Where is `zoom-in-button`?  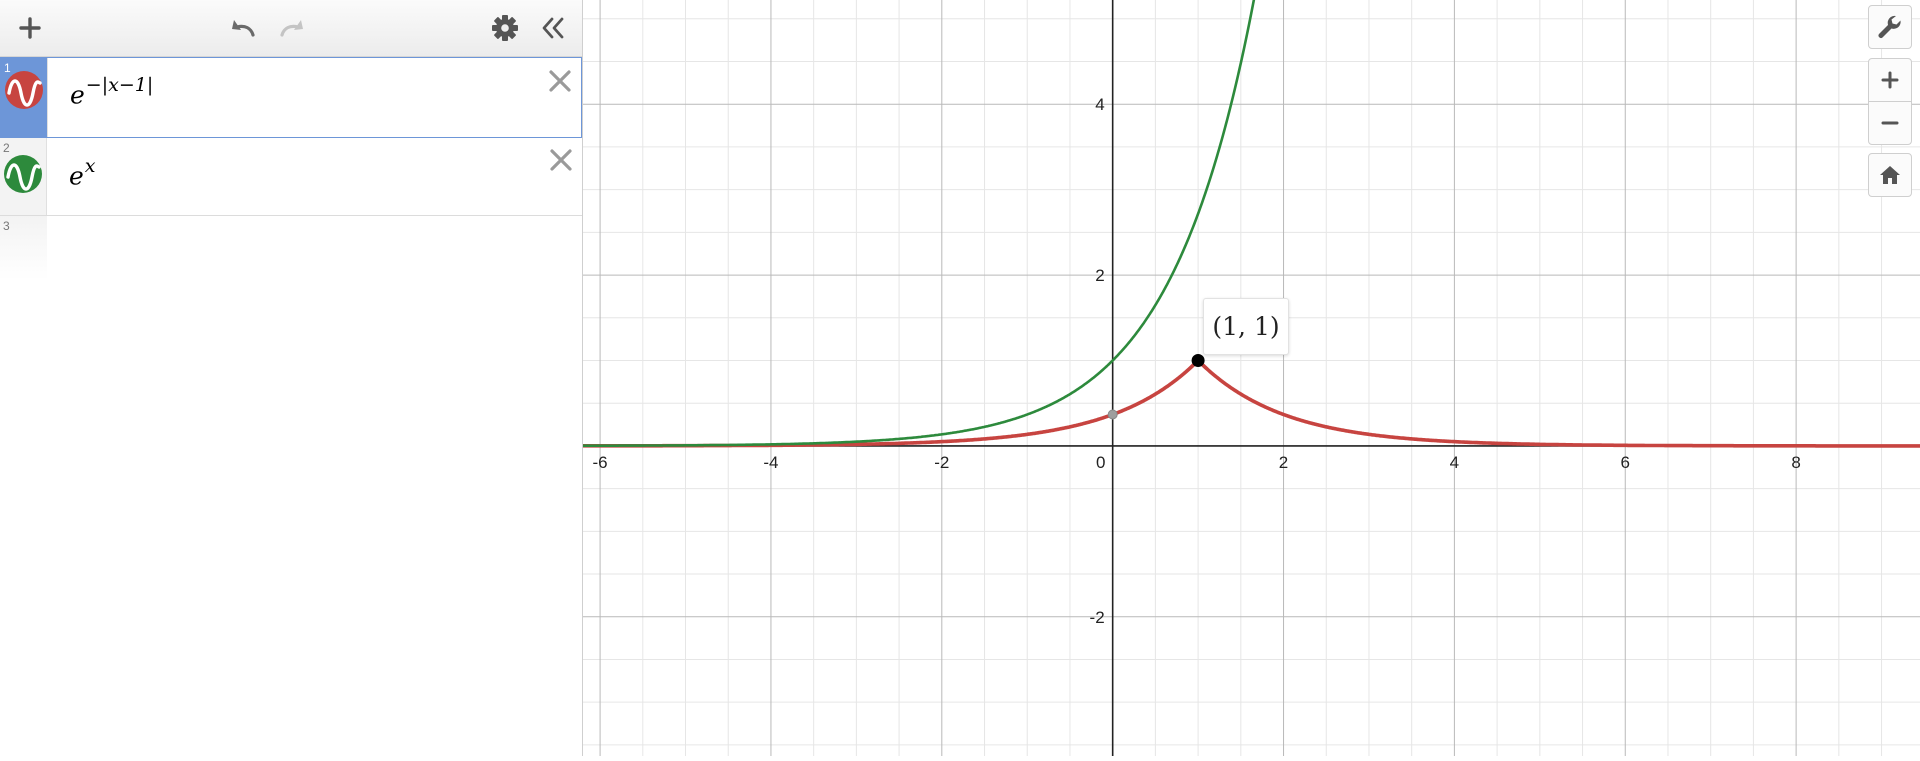
zoom-in-button is located at coordinates (1890, 80).